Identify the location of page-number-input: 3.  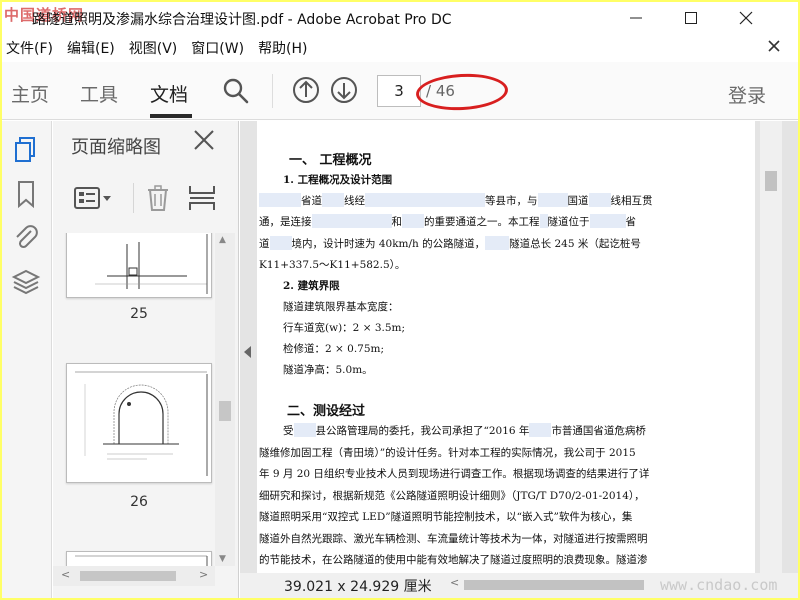
(399, 91).